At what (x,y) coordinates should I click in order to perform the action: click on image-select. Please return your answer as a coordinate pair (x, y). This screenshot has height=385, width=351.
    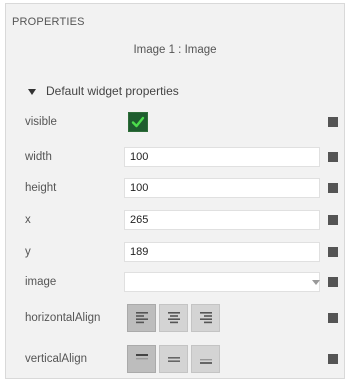
    Looking at the image, I should click on (222, 282).